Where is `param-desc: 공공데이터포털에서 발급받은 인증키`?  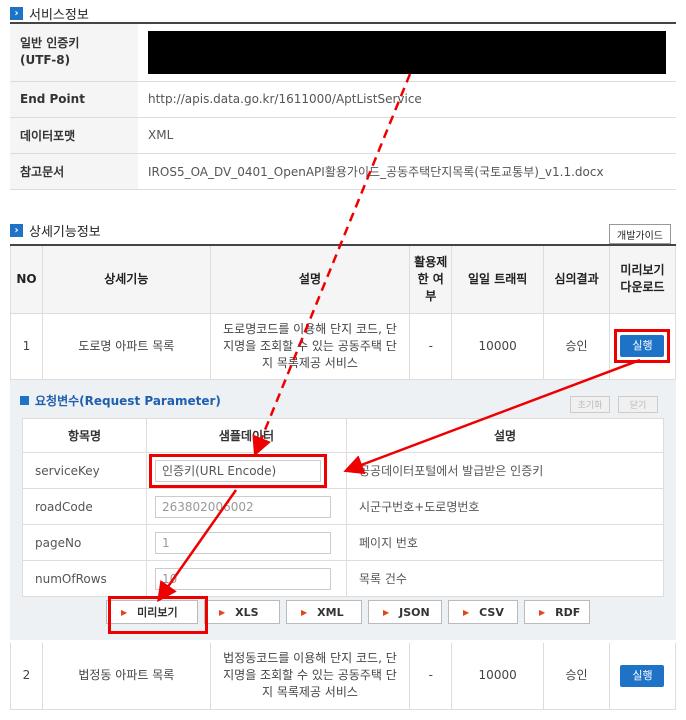
param-desc: 공공데이터포털에서 발급받은 인증키 is located at coordinates (505, 470).